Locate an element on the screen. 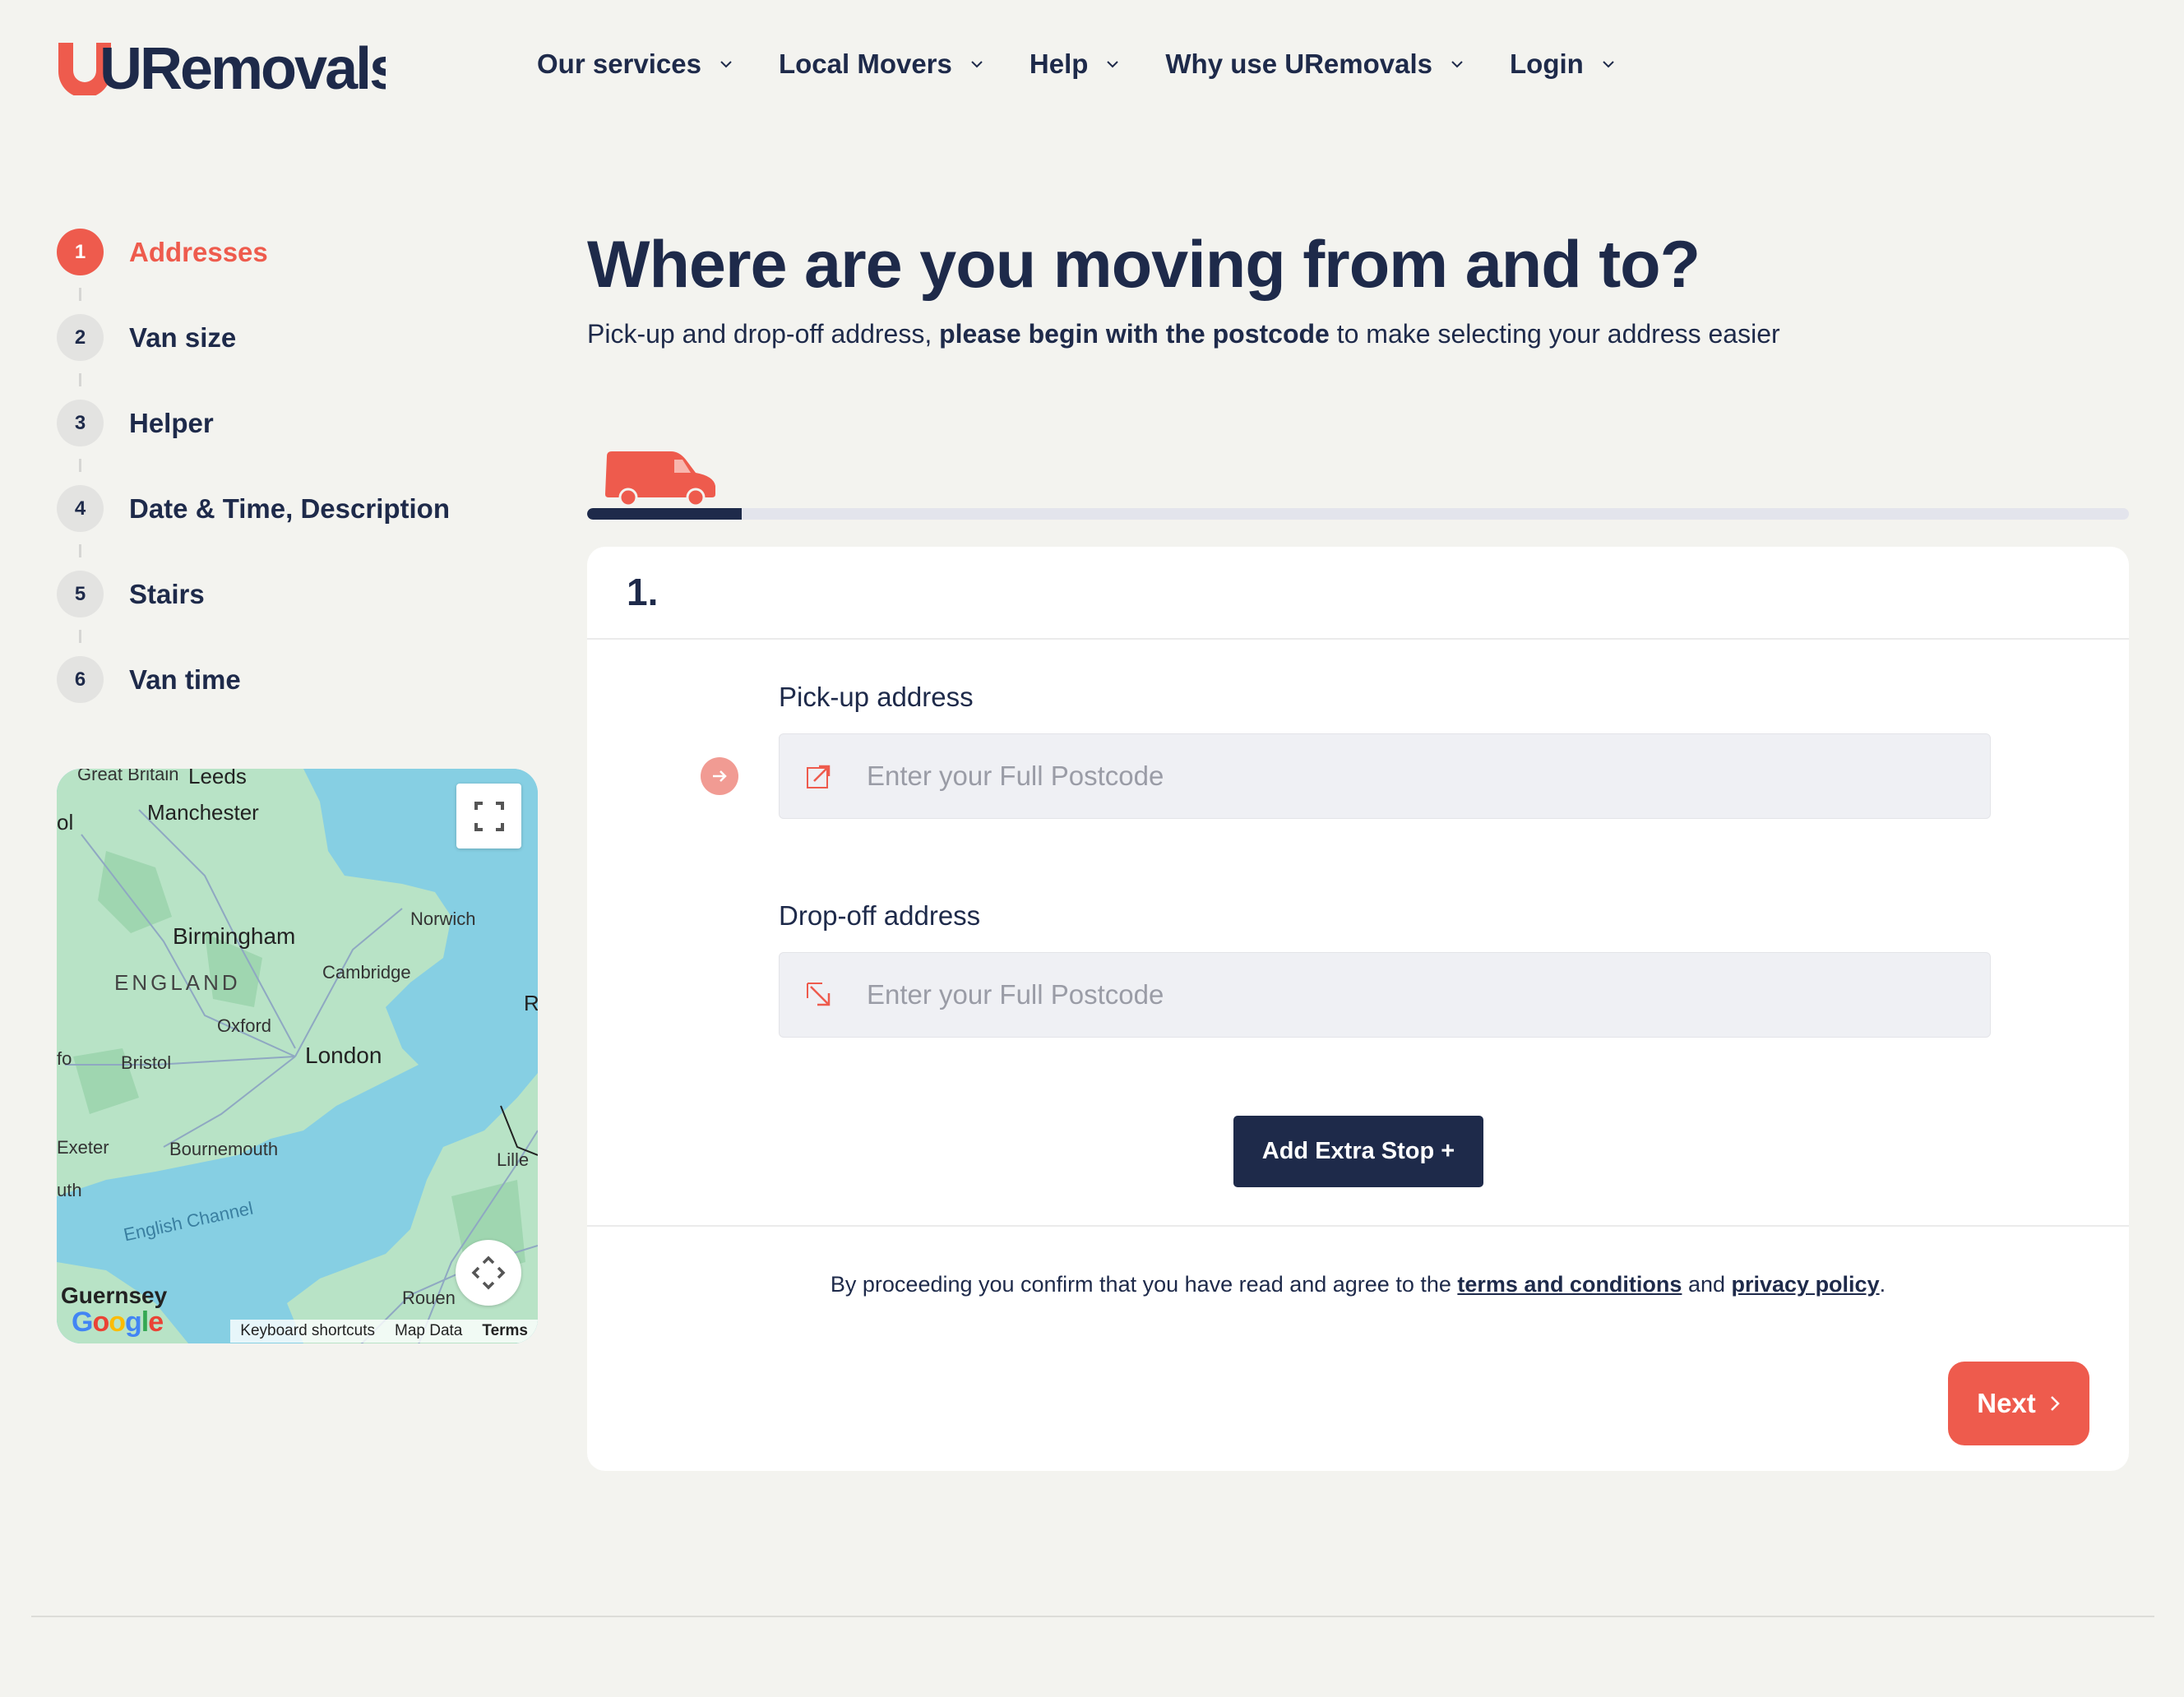 The image size is (2184, 1697). uremovals-logo: URemovals is located at coordinates (221, 67).